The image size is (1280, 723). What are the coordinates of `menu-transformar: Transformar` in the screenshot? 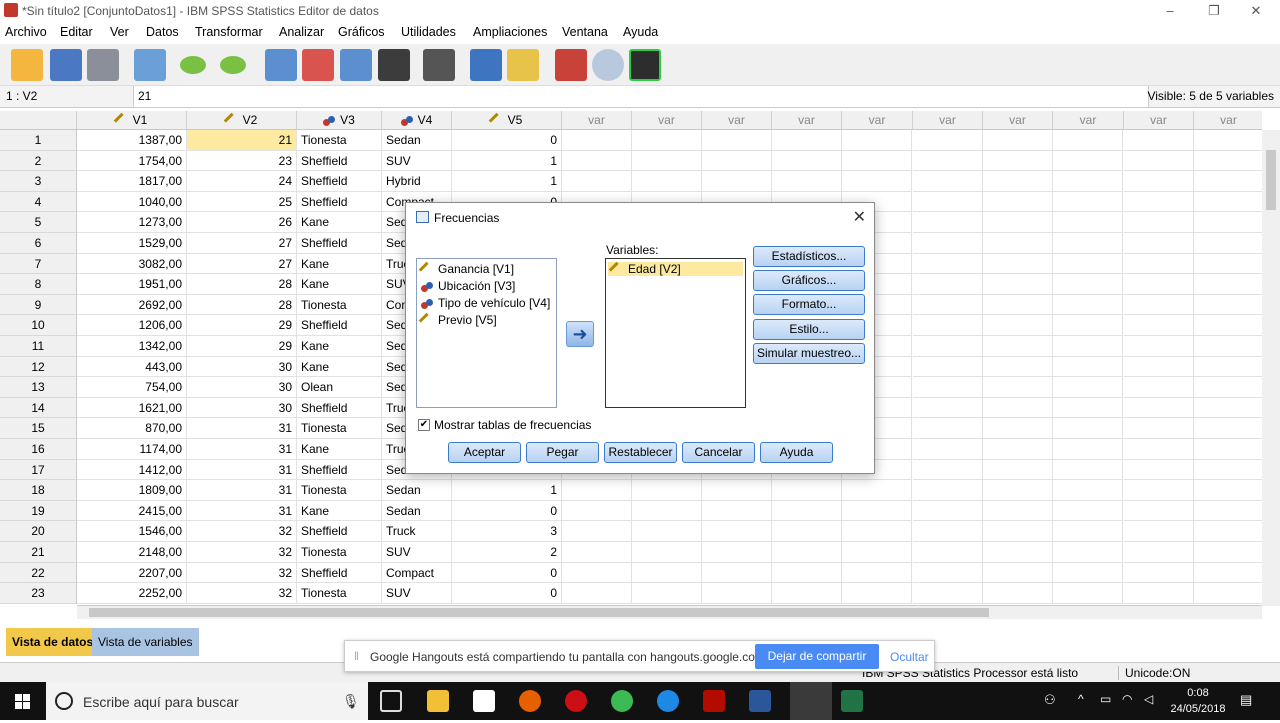 It's located at (229, 32).